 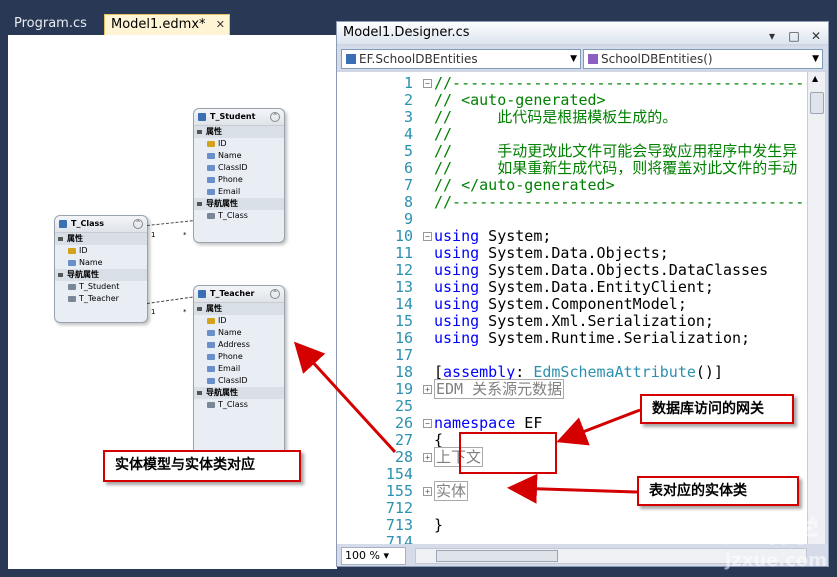 I want to click on code-line: 16 using System.Runtime.Serialization;, so click(x=572, y=338).